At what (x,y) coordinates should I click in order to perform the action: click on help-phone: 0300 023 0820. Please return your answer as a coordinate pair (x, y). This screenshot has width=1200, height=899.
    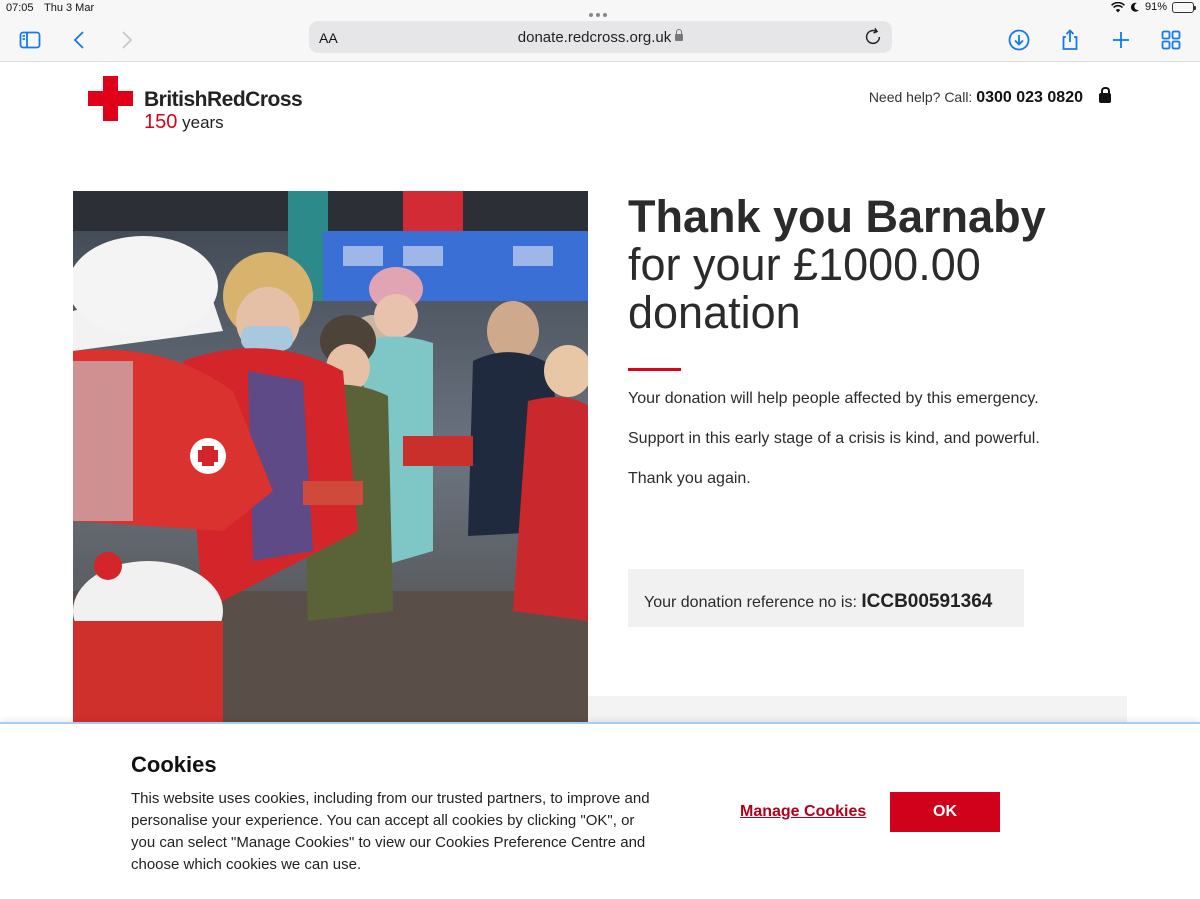
    Looking at the image, I should click on (1029, 97).